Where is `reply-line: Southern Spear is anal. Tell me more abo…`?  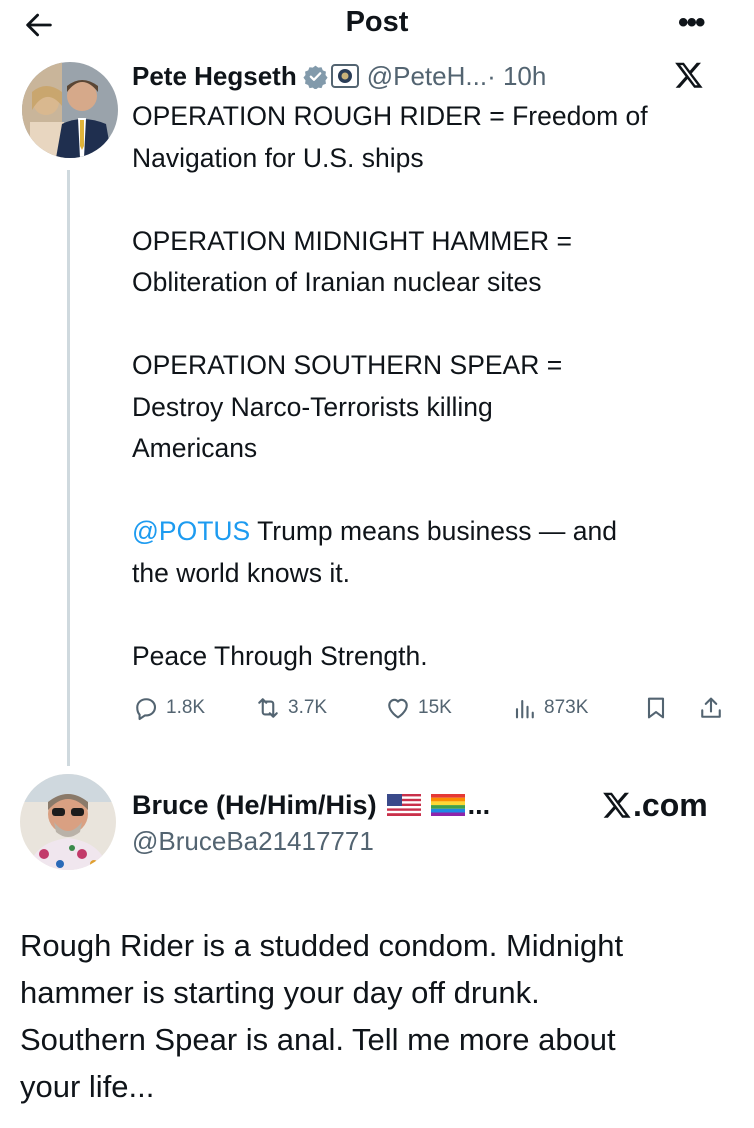
reply-line: Southern Spear is anal. Tell me more abo… is located at coordinates (318, 1039).